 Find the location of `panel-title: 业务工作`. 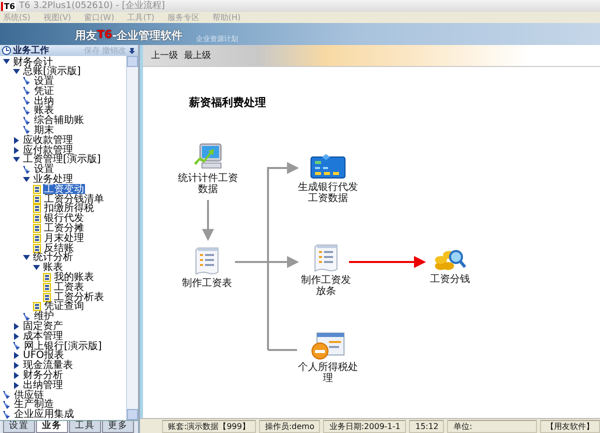

panel-title: 业务工作 is located at coordinates (31, 50).